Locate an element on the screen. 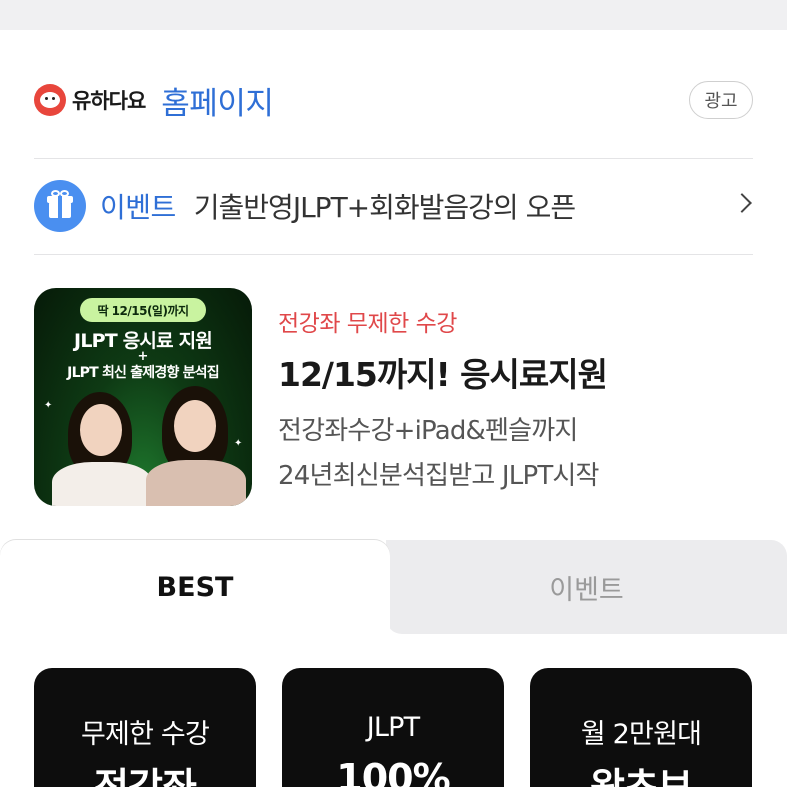  brand-logo-icon is located at coordinates (50, 100).